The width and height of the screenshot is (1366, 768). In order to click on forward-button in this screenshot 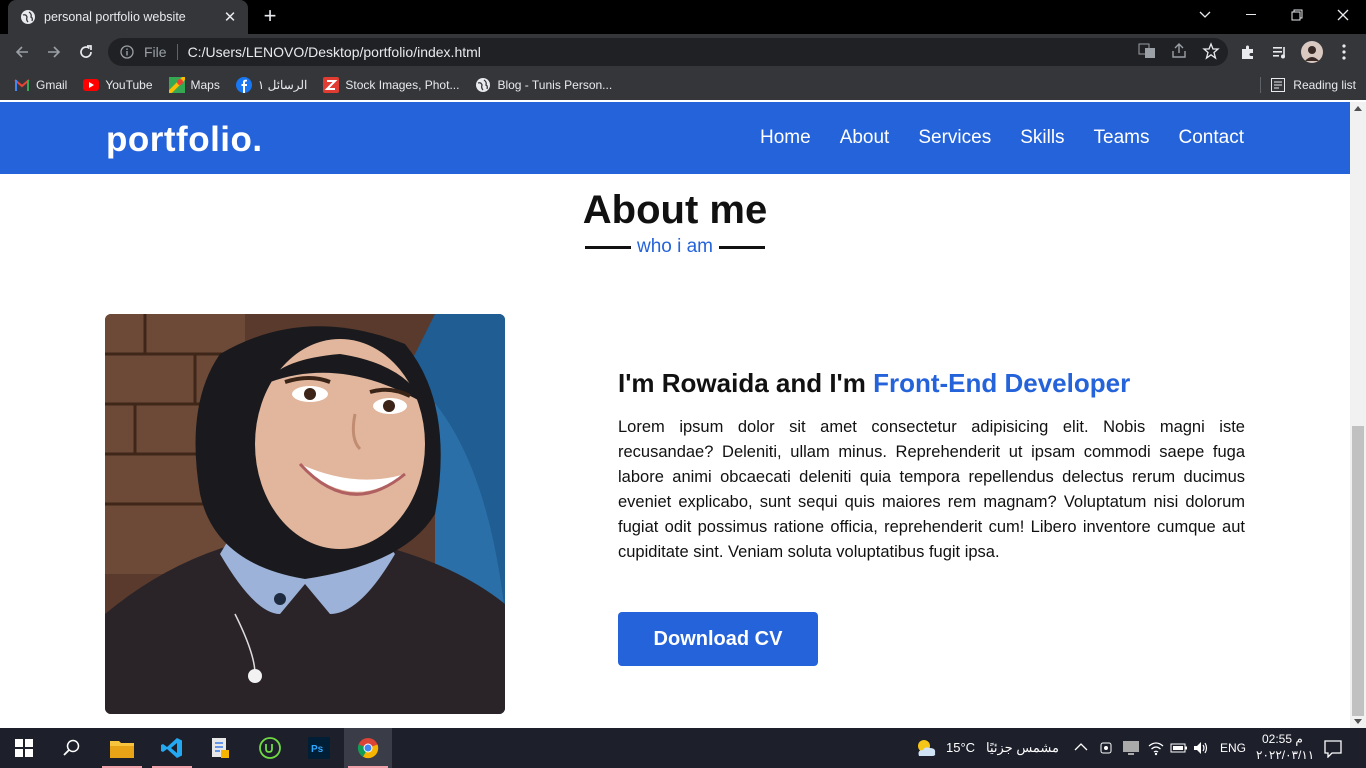, I will do `click(54, 52)`.